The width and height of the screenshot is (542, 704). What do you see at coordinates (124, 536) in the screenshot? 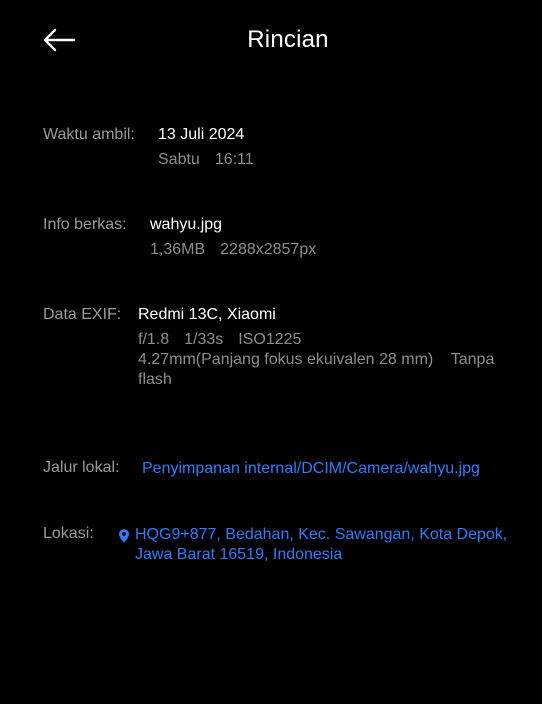
I see `location-pin-icon` at bounding box center [124, 536].